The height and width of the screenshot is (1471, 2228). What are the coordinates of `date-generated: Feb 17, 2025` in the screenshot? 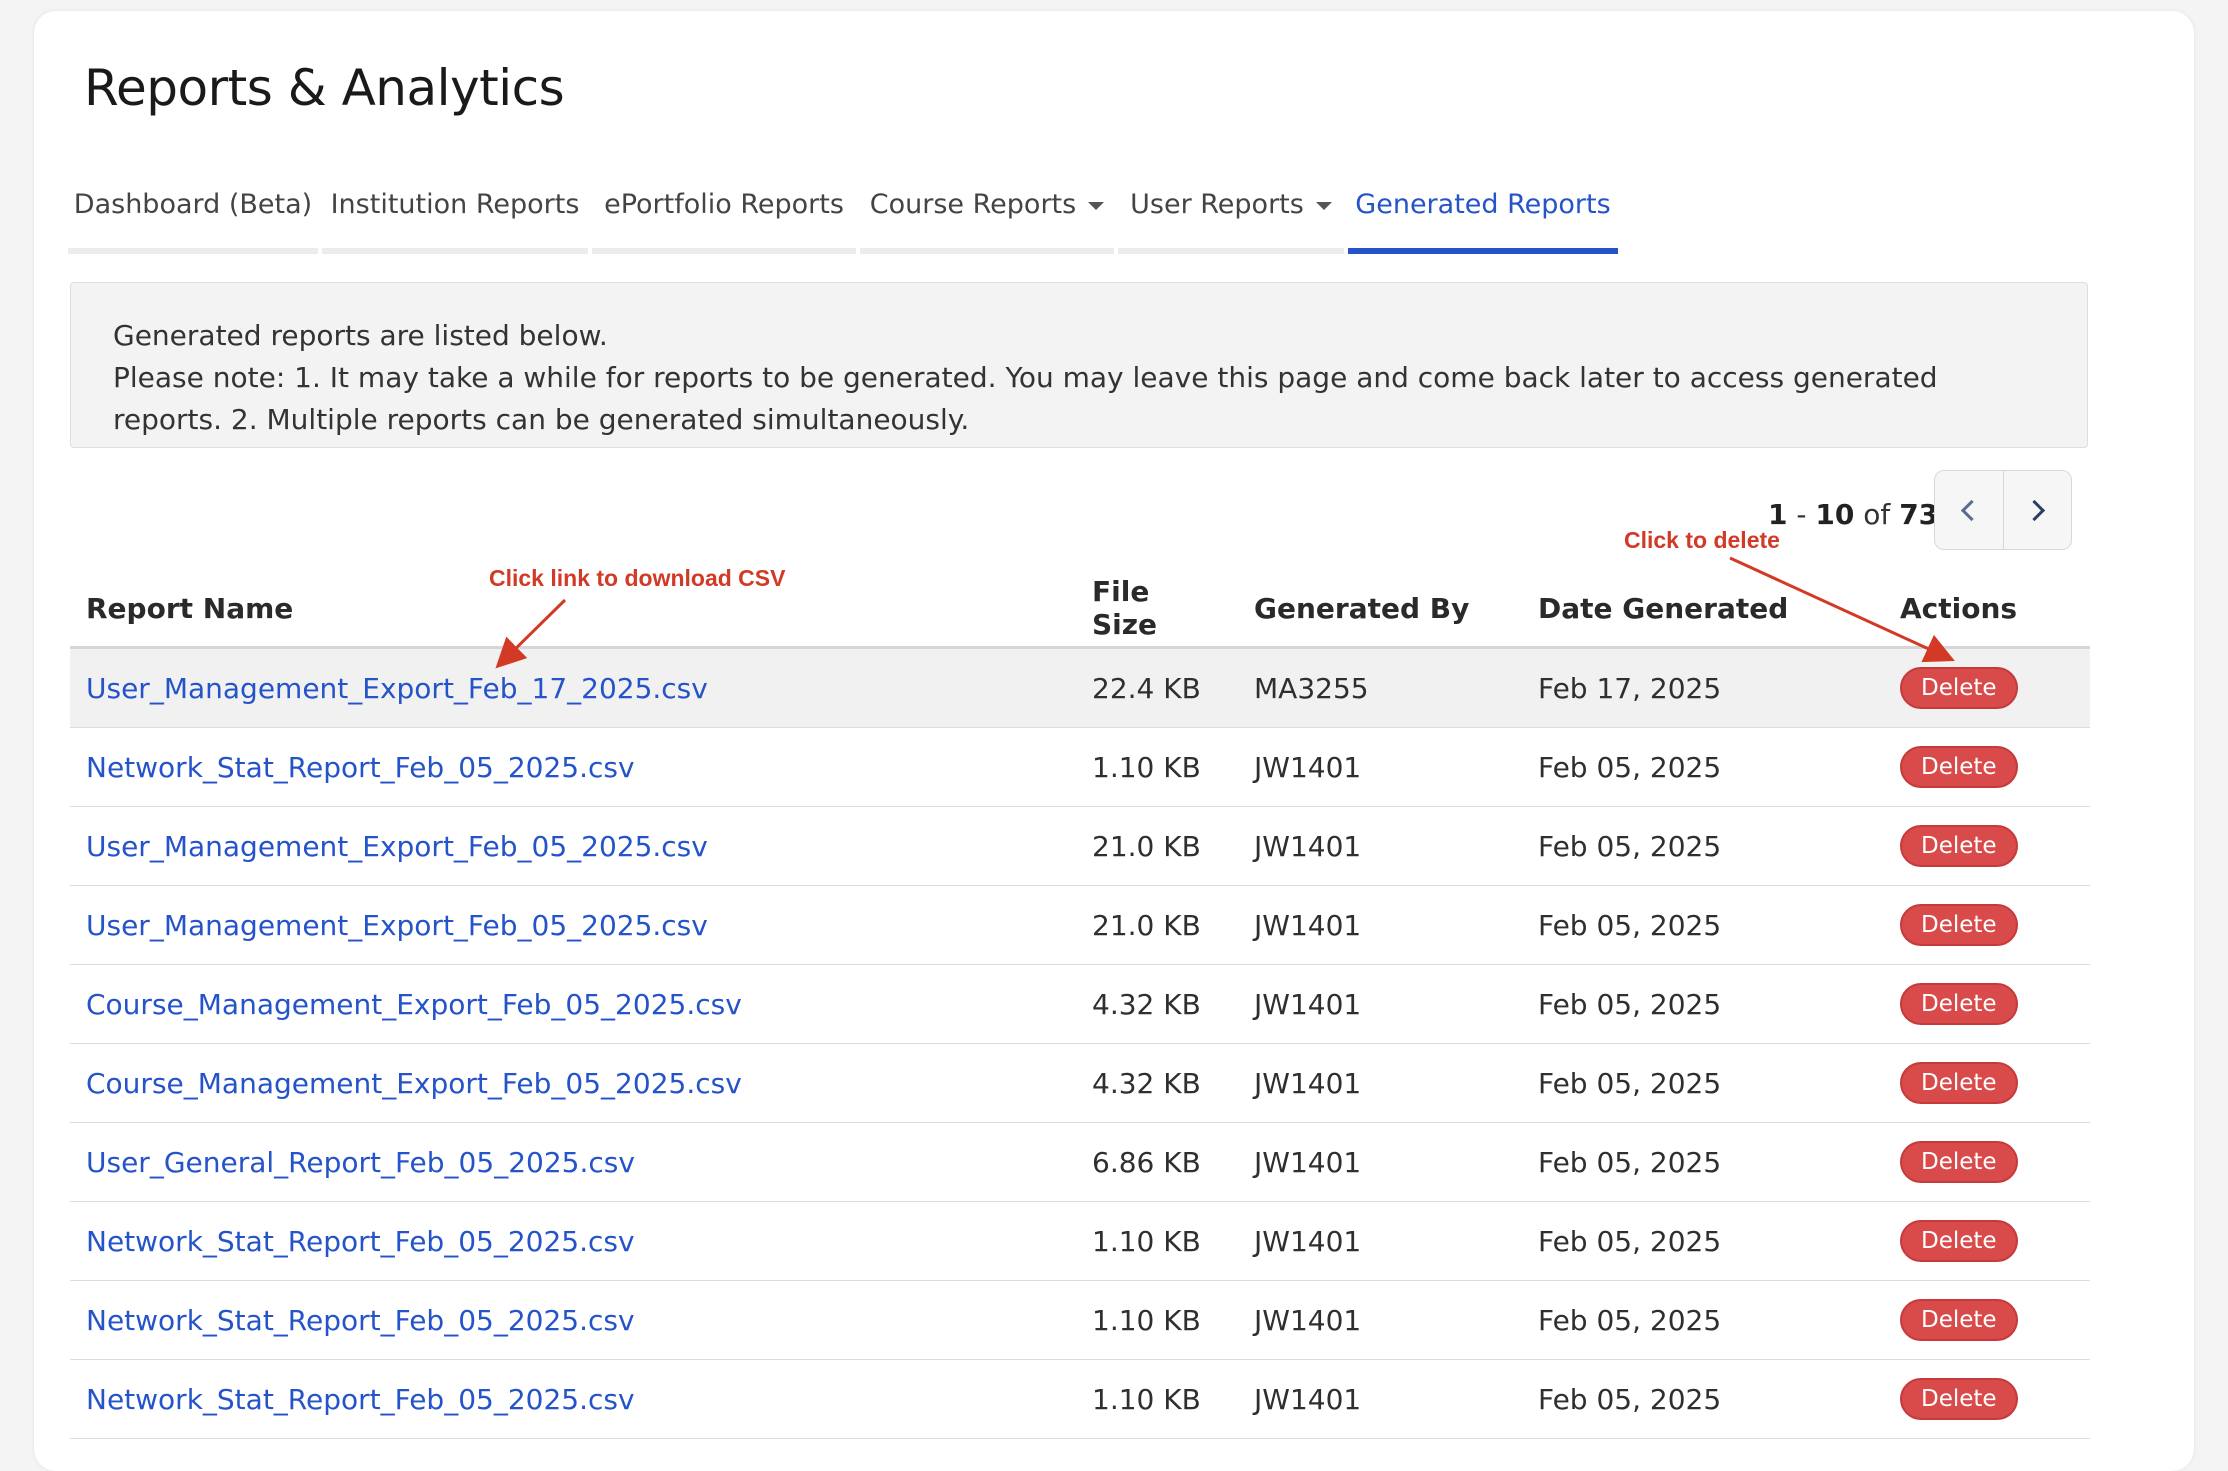 It's located at (1703, 687).